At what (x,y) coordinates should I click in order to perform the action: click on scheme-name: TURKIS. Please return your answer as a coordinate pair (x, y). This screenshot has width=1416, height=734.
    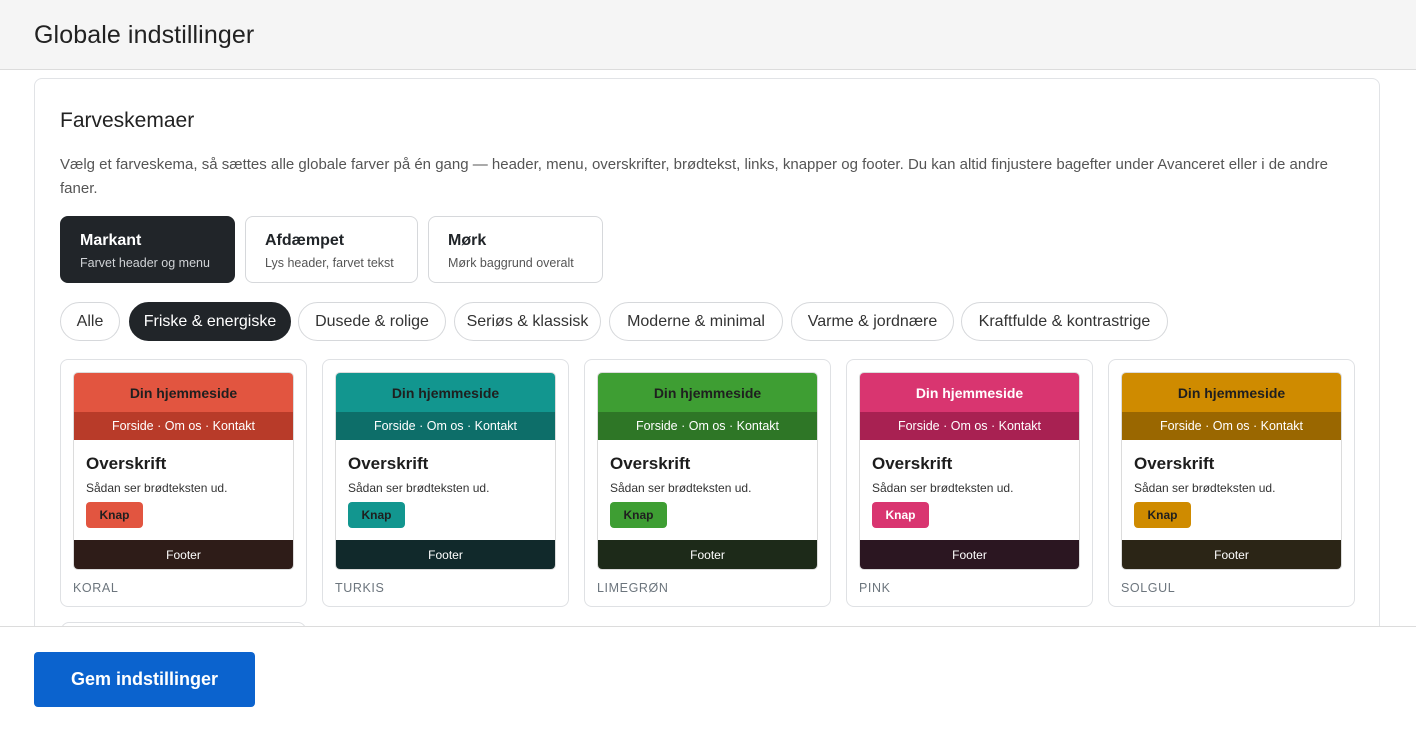
    Looking at the image, I should click on (360, 588).